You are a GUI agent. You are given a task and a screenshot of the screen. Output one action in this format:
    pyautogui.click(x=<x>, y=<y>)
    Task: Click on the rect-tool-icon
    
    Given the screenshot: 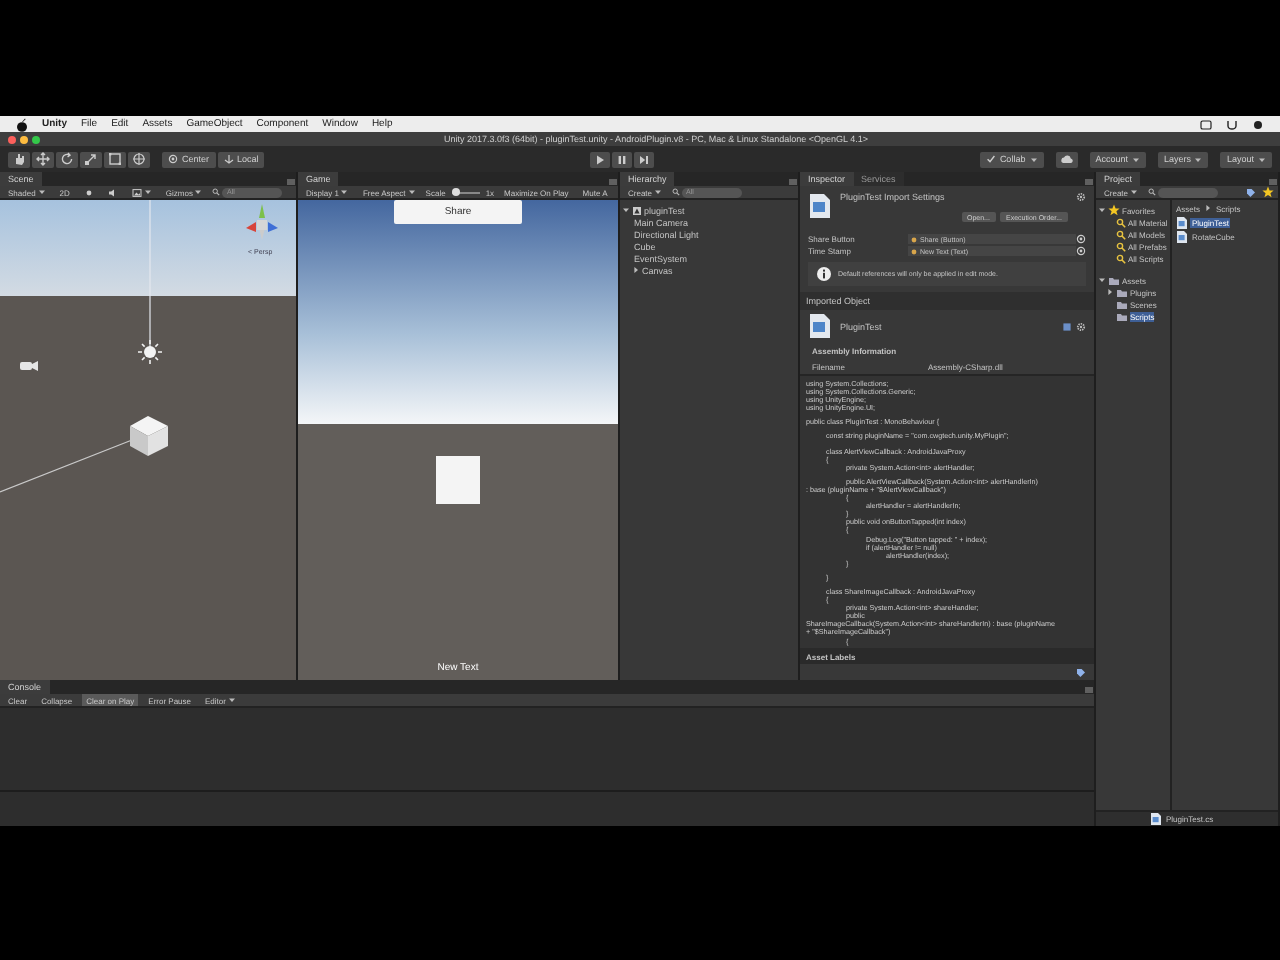 What is the action you would take?
    pyautogui.click(x=115, y=159)
    